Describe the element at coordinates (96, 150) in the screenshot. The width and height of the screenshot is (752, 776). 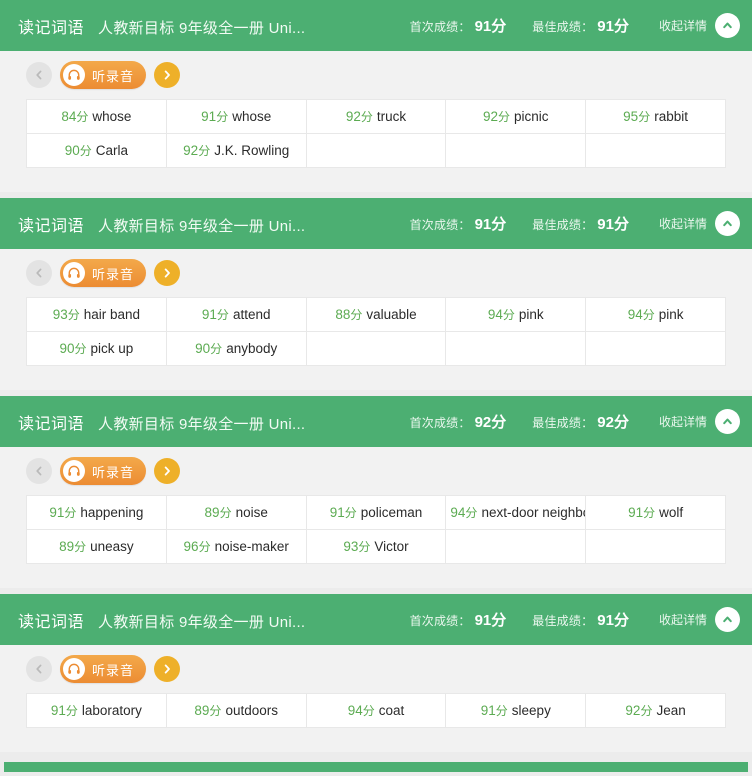
I see `word-score-cell: 90分 Carla` at that location.